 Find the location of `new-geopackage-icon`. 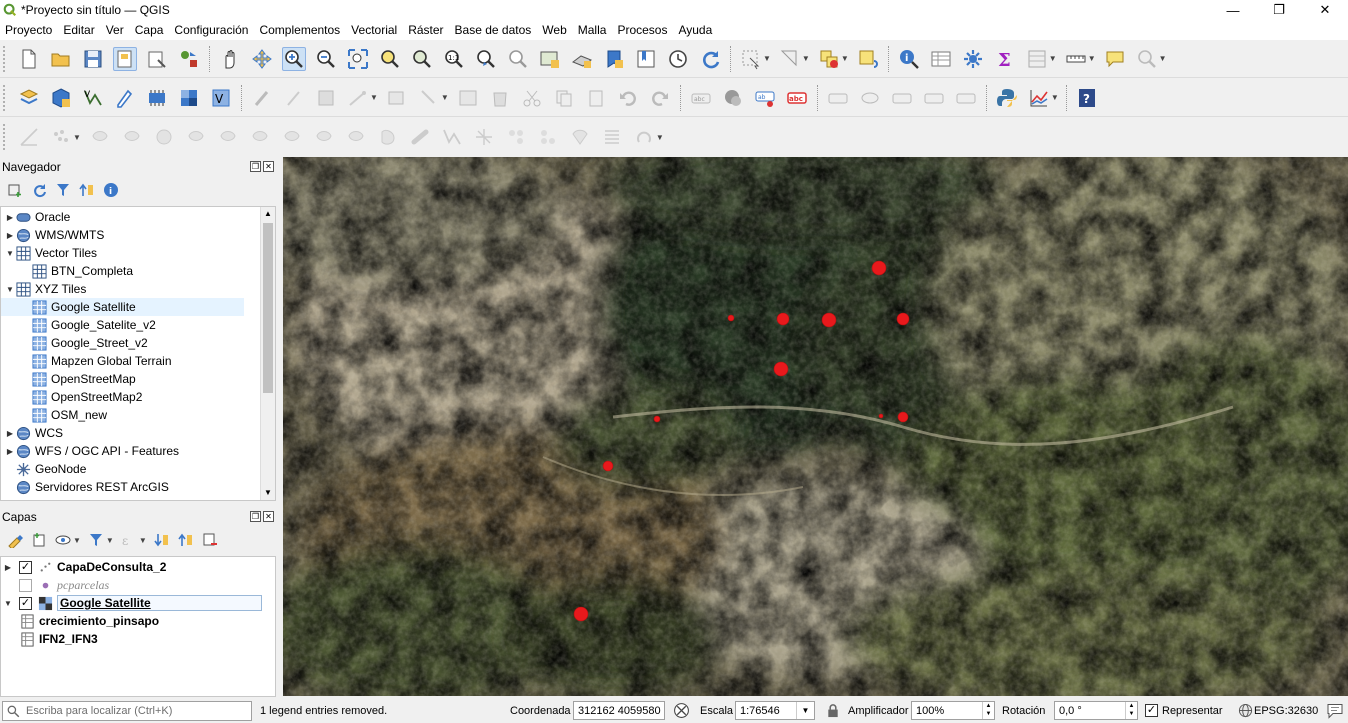

new-geopackage-icon is located at coordinates (61, 98).